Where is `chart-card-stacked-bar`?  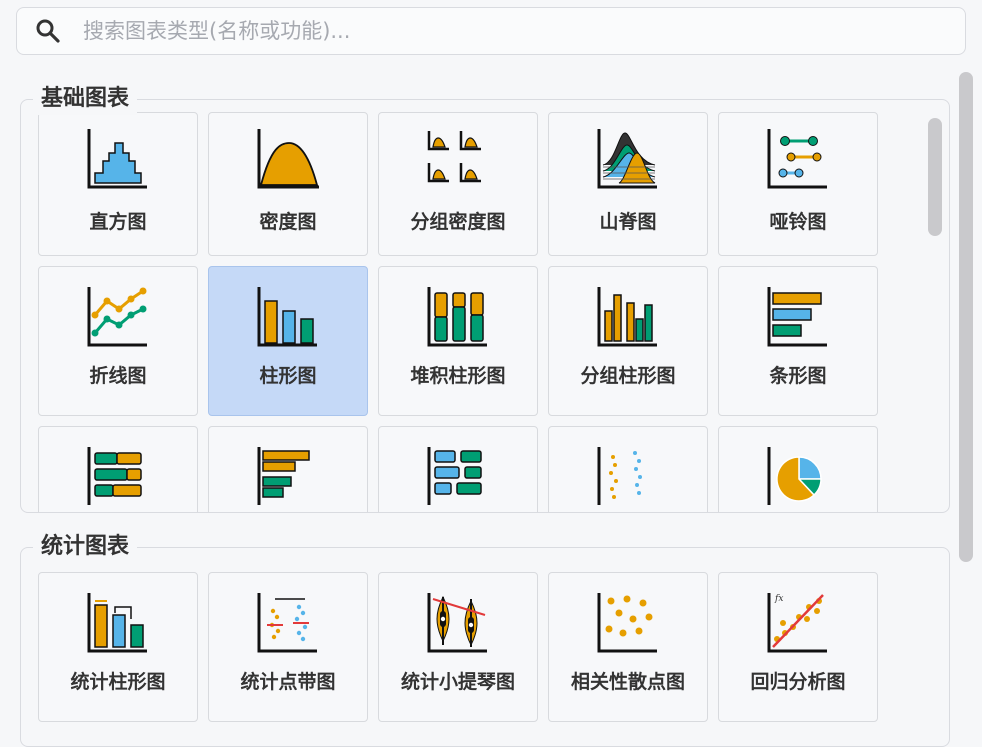 chart-card-stacked-bar is located at coordinates (118, 469).